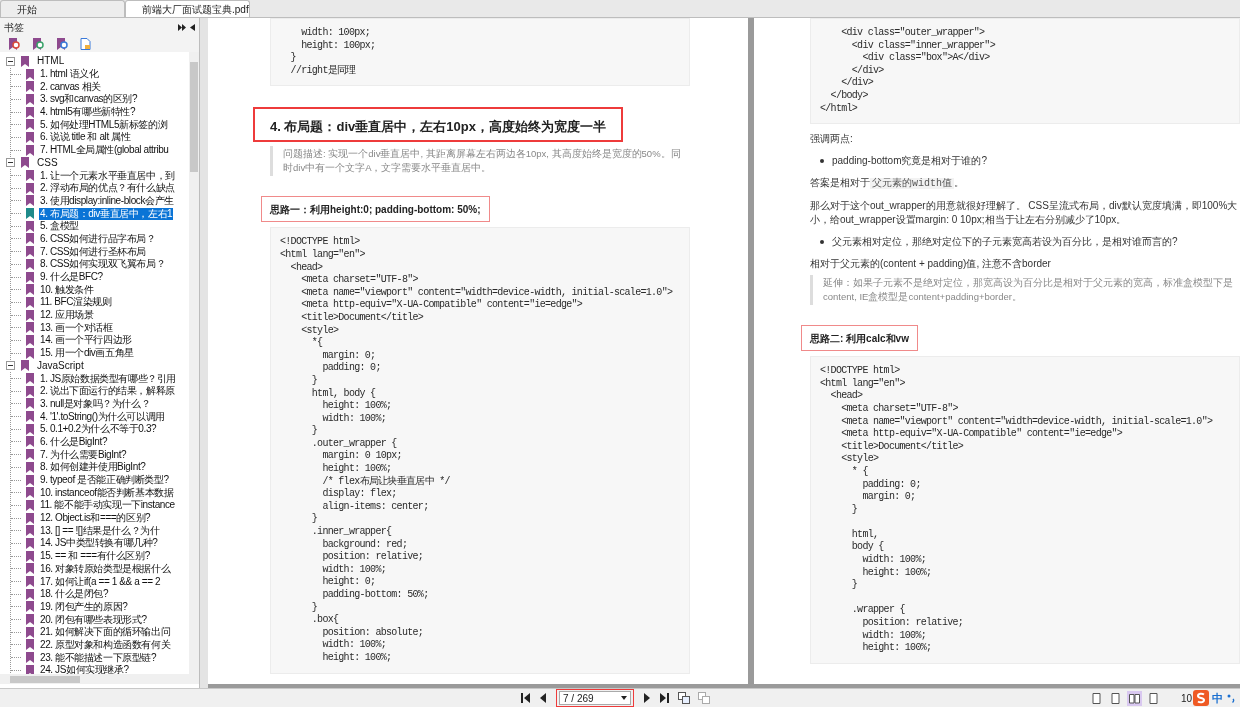  I want to click on pages-icon, so click(684, 698).